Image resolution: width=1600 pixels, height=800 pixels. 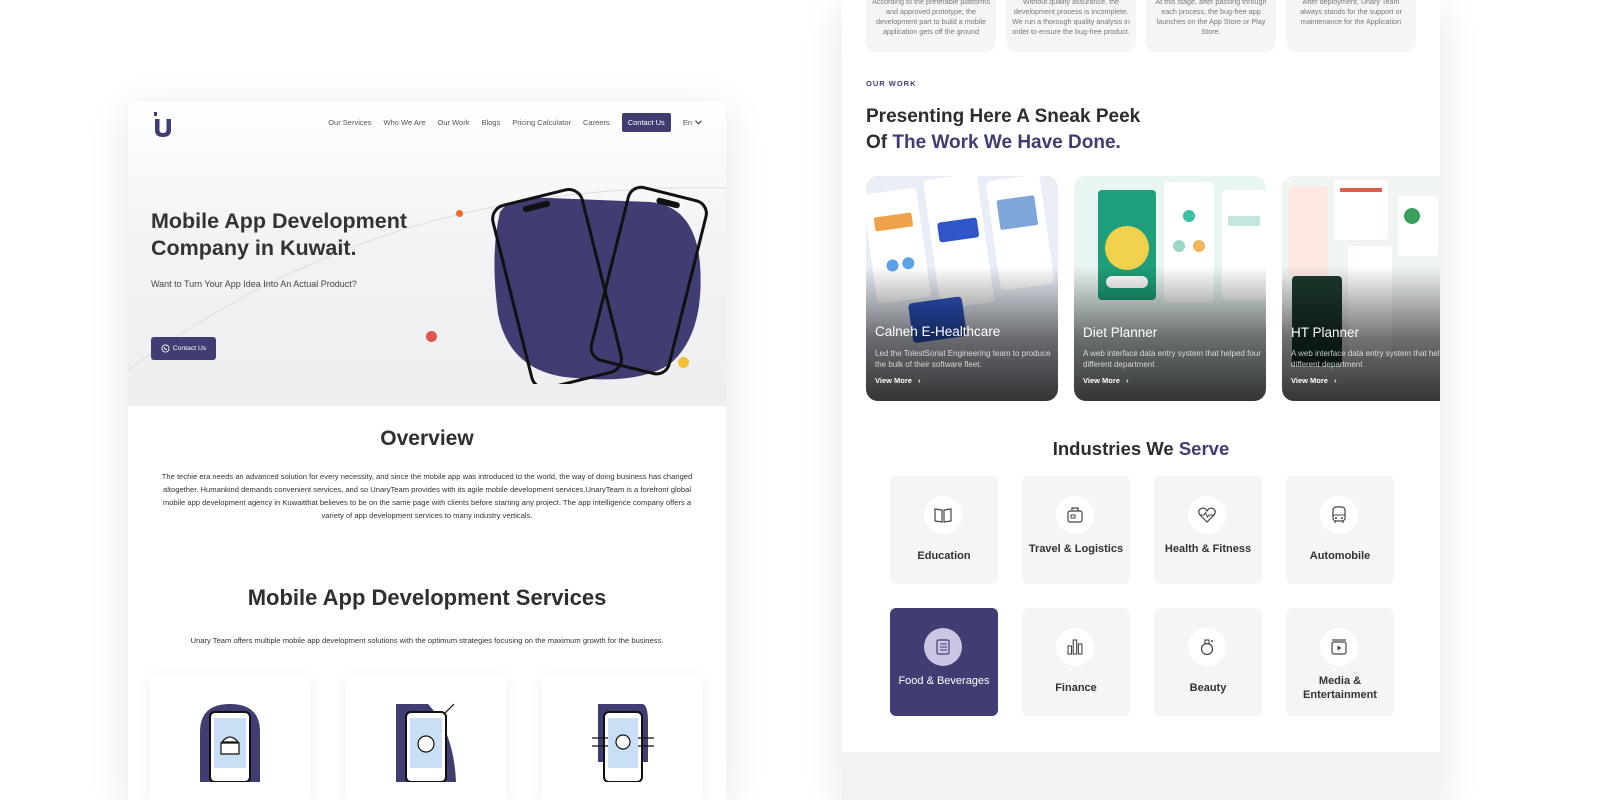 What do you see at coordinates (698, 122) in the screenshot?
I see `chevron-down-icon` at bounding box center [698, 122].